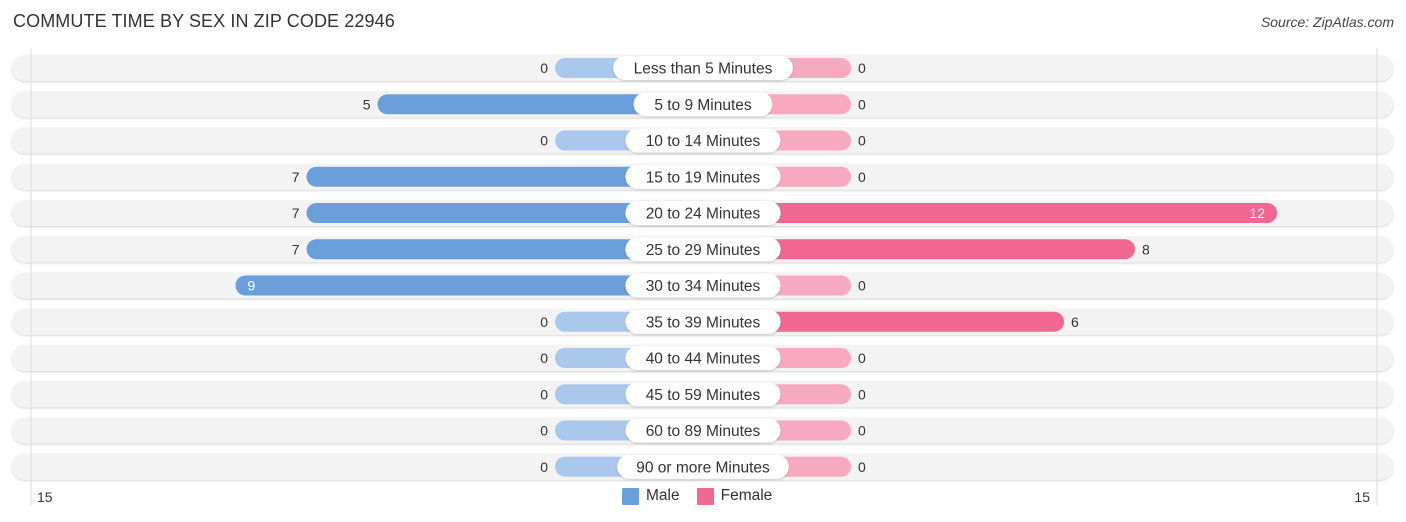  I want to click on chart-row: 0 0 90 or more Minutes, so click(702, 466).